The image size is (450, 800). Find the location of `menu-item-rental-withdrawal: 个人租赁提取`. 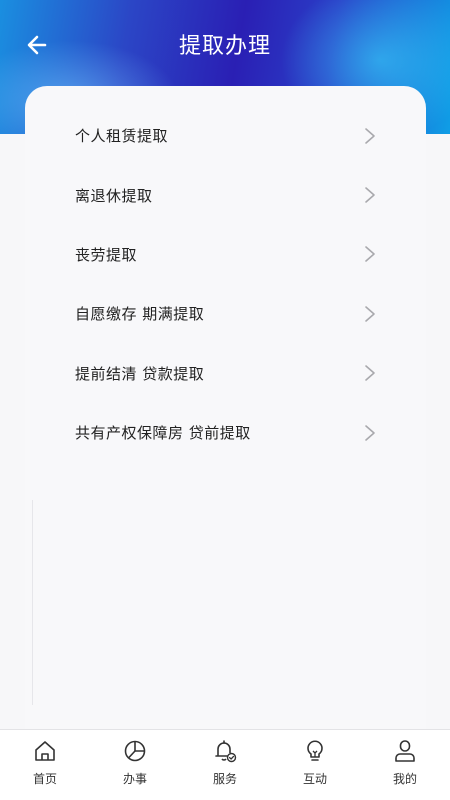

menu-item-rental-withdrawal: 个人租赁提取 is located at coordinates (225, 135).